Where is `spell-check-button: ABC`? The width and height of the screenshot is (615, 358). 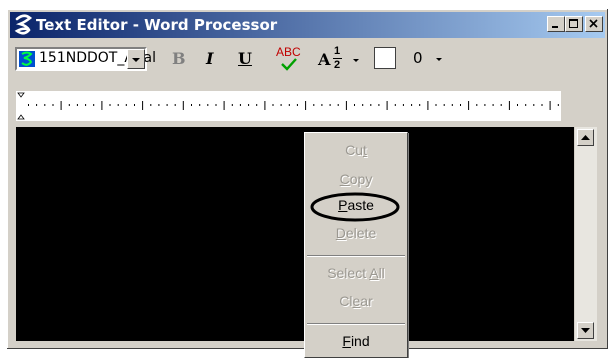 spell-check-button: ABC is located at coordinates (288, 59).